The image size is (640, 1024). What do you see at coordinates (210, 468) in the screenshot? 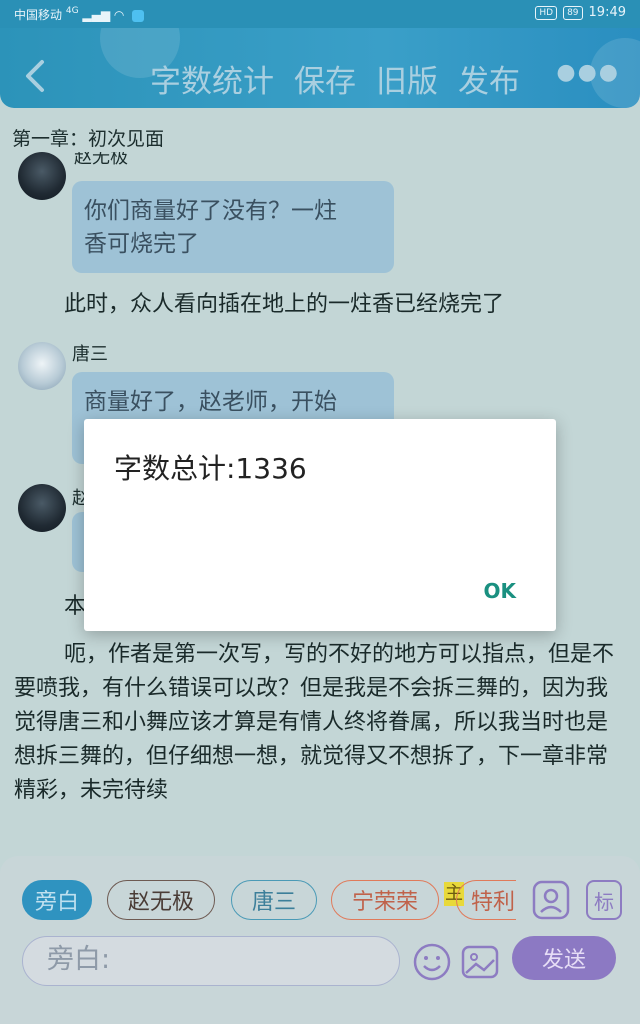
I see `dialog-message: 字数总计:1336` at bounding box center [210, 468].